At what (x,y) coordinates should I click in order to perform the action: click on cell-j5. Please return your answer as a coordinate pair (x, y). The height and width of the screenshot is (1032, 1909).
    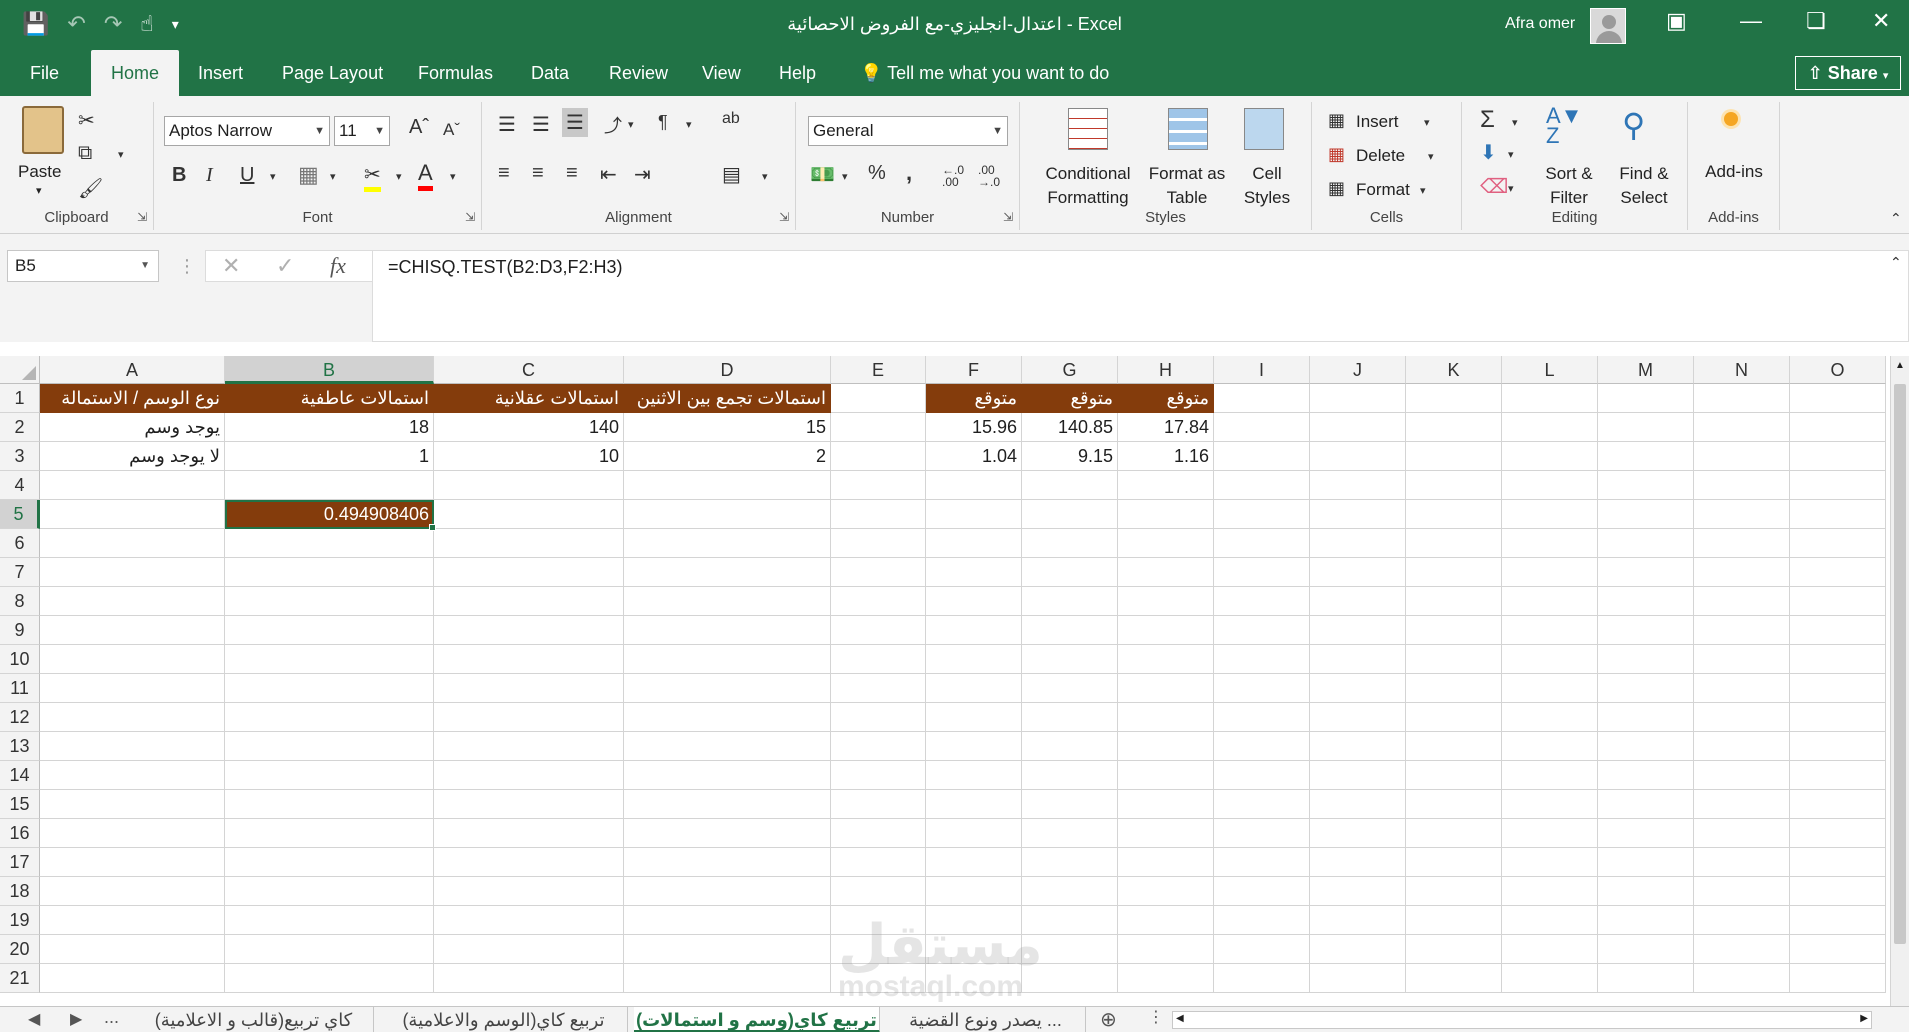
    Looking at the image, I should click on (1358, 514).